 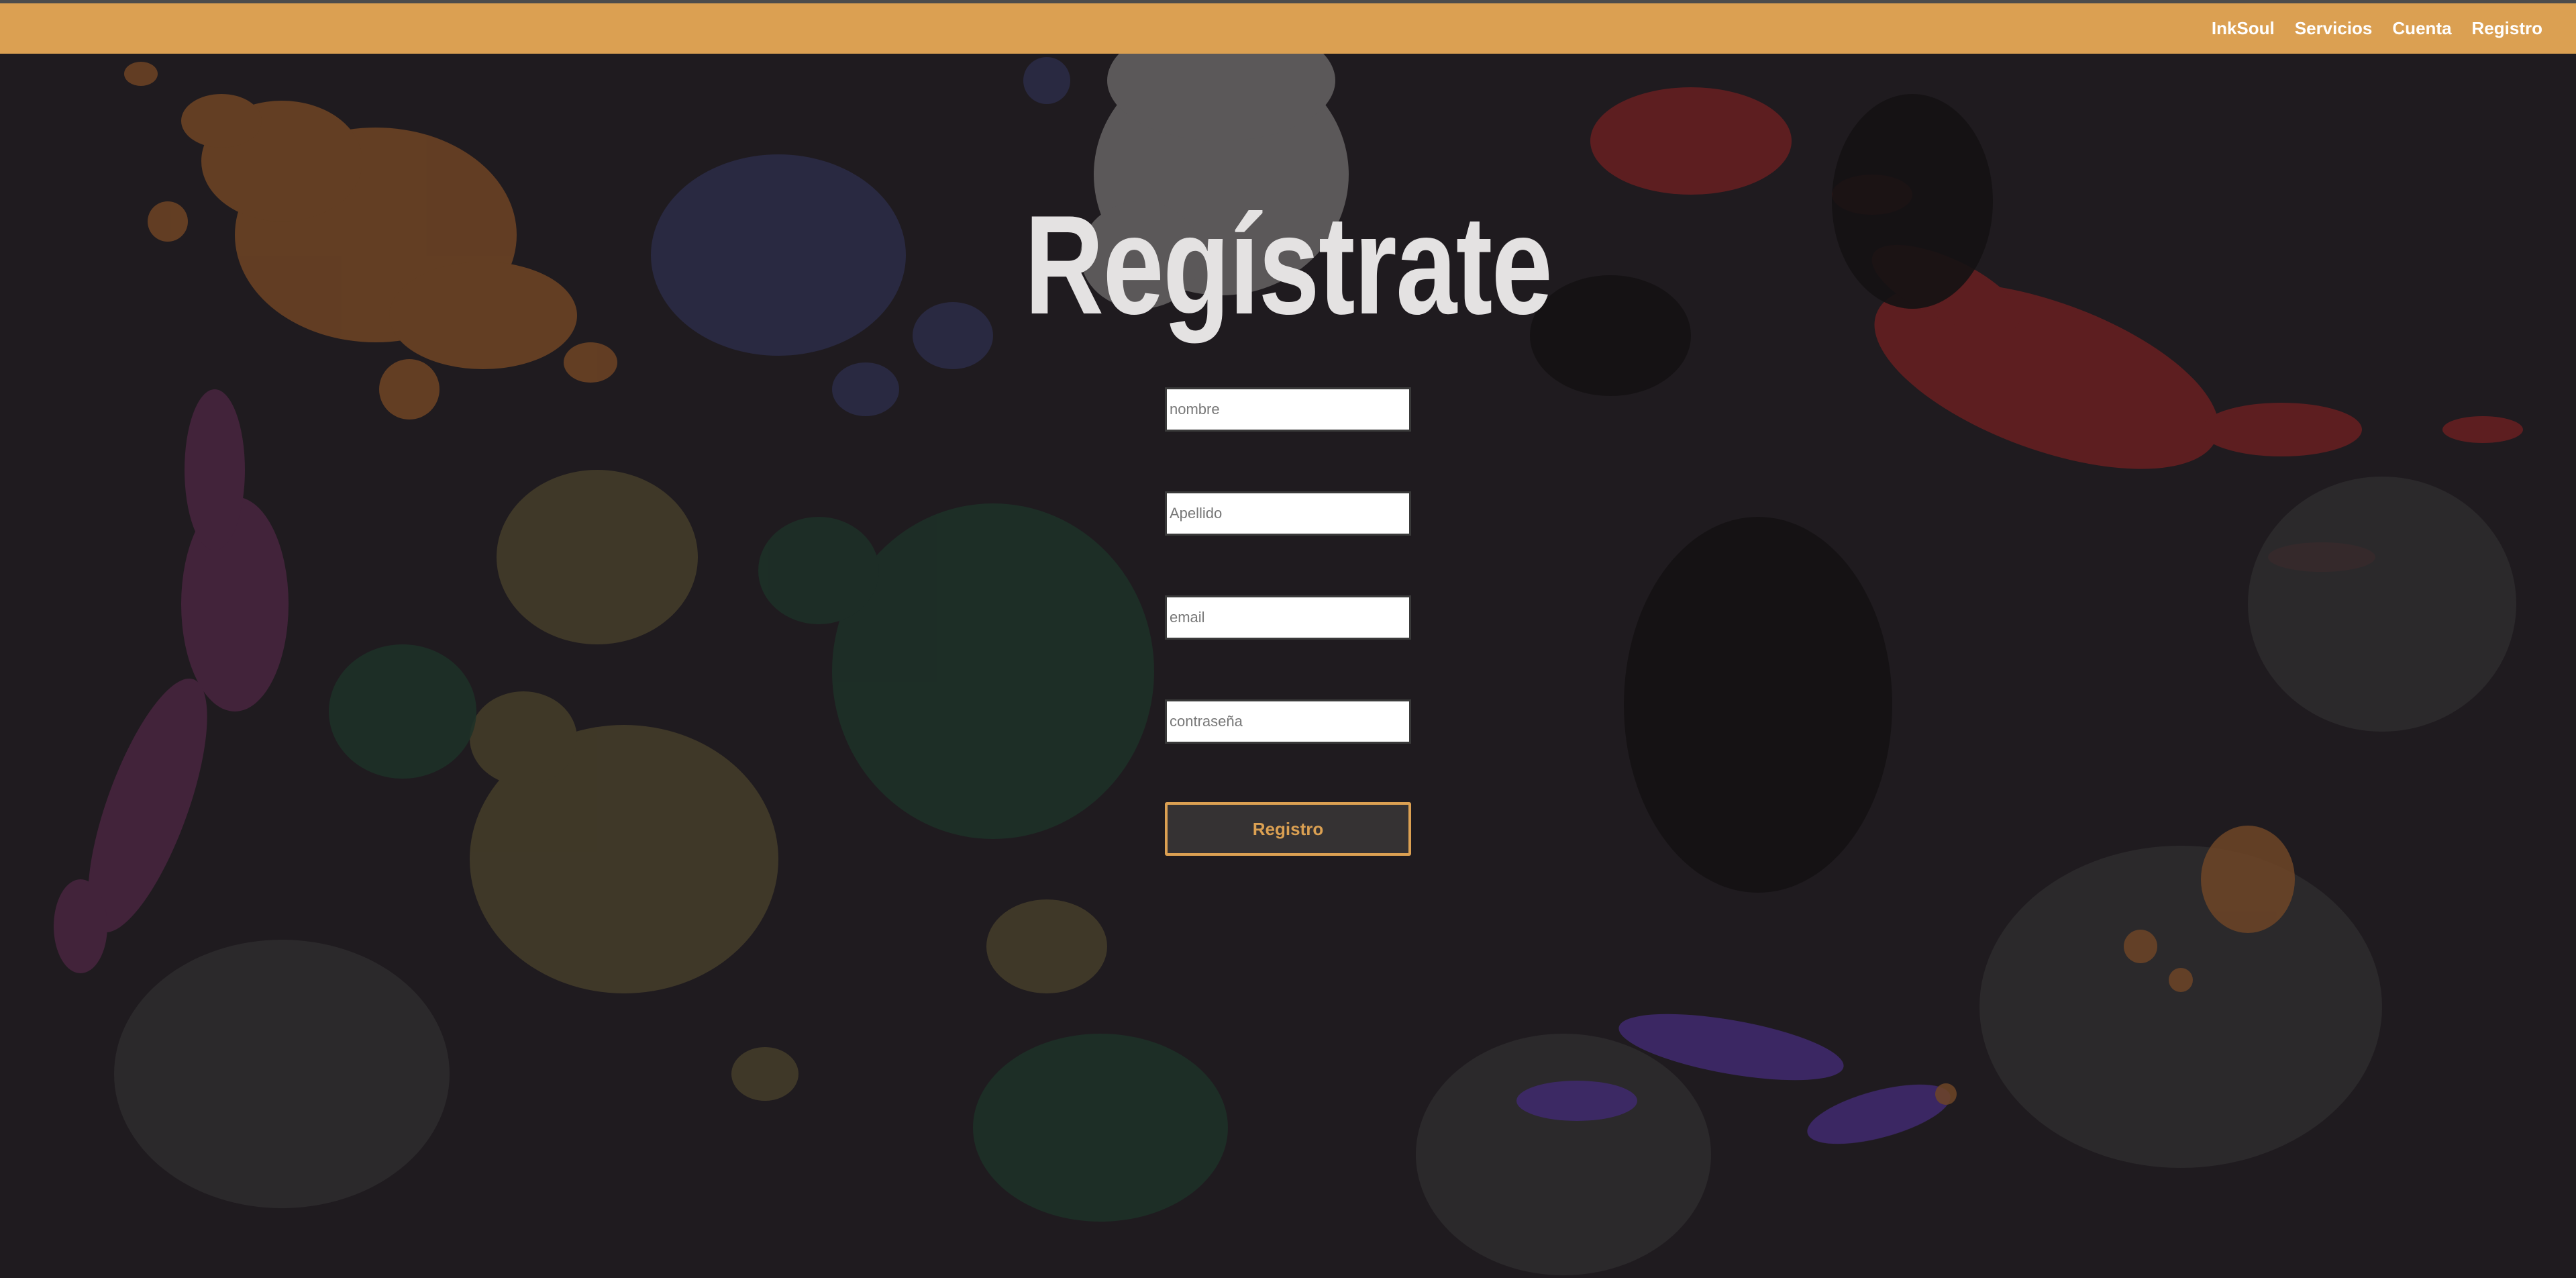 I want to click on registro-submit-button: Registro, so click(x=1288, y=829).